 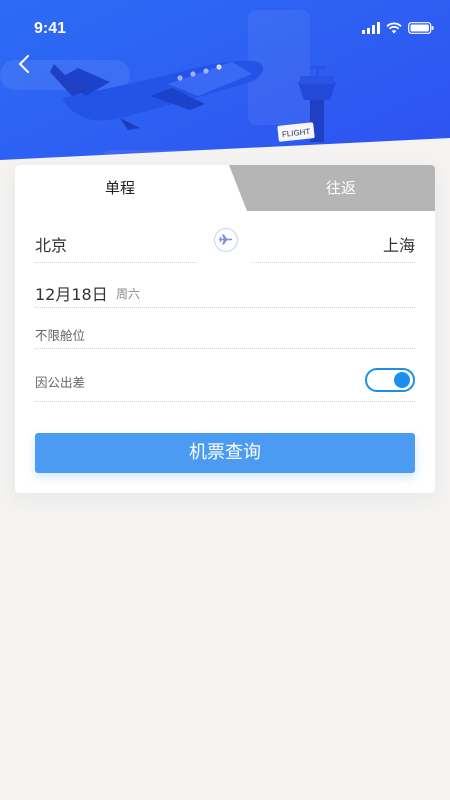 I want to click on departure-date: 12月18日, so click(x=71, y=293).